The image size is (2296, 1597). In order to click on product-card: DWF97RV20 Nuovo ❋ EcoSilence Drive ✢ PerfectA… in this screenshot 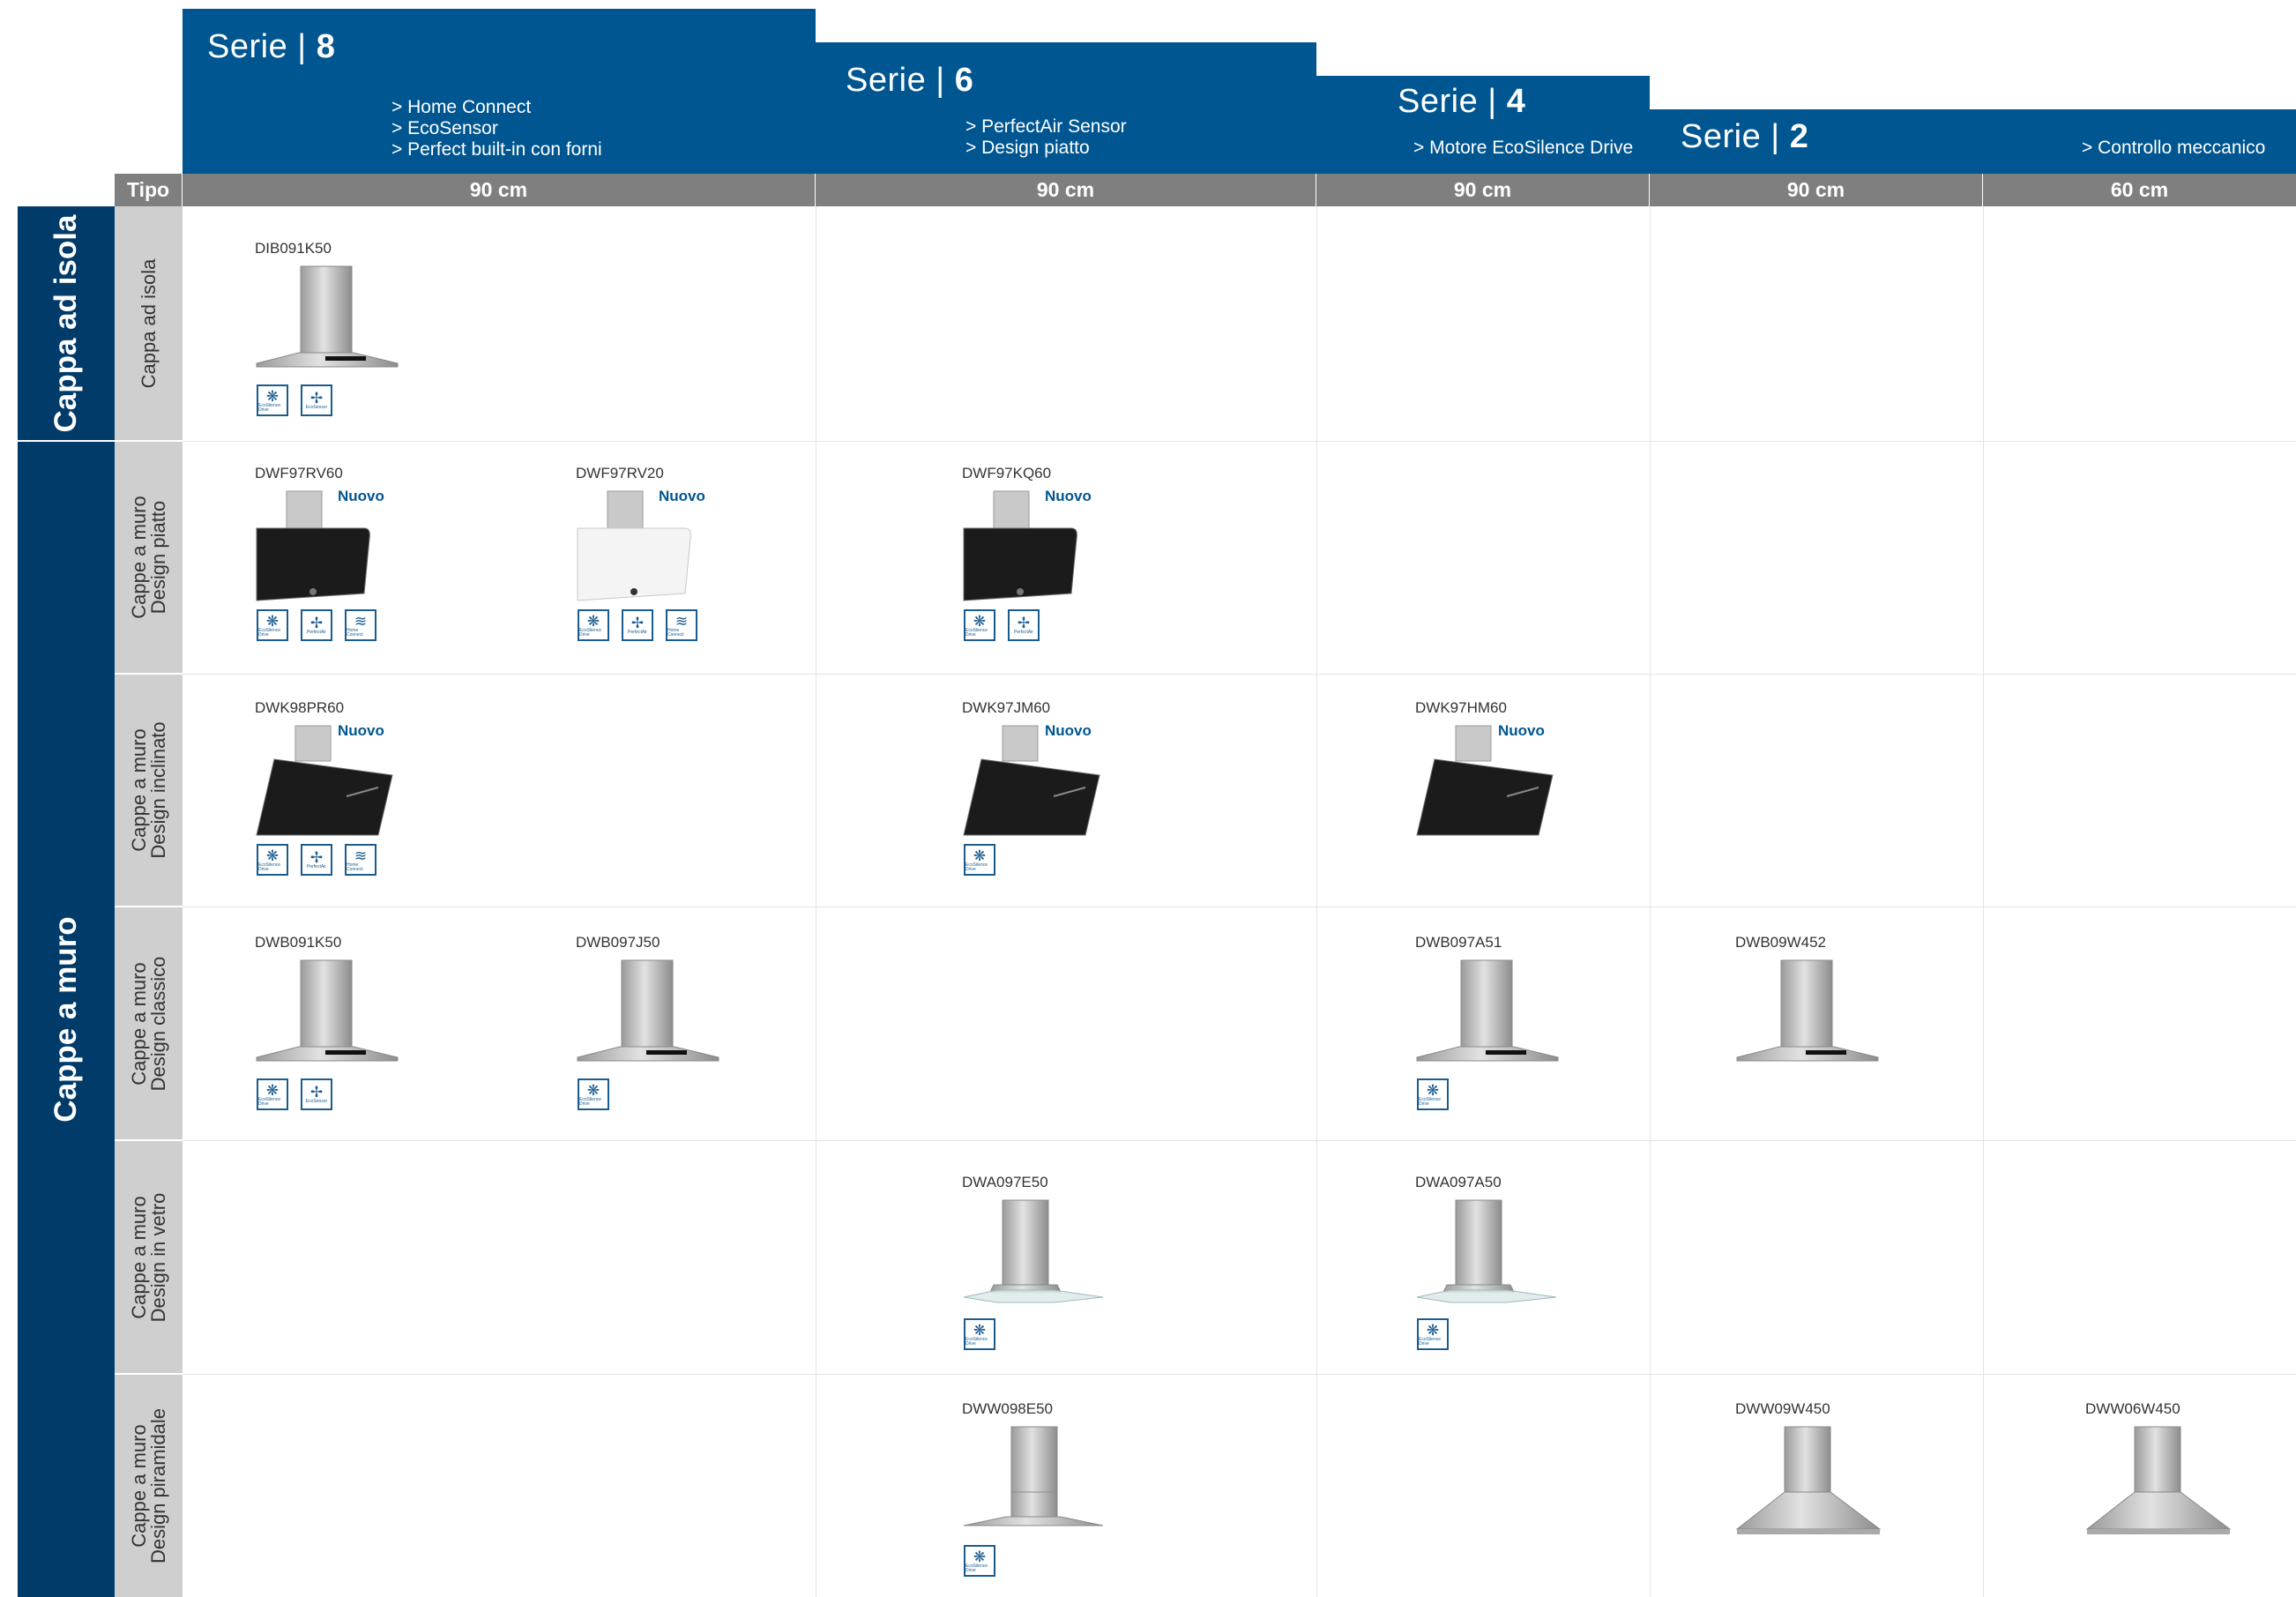, I will do `click(734, 553)`.